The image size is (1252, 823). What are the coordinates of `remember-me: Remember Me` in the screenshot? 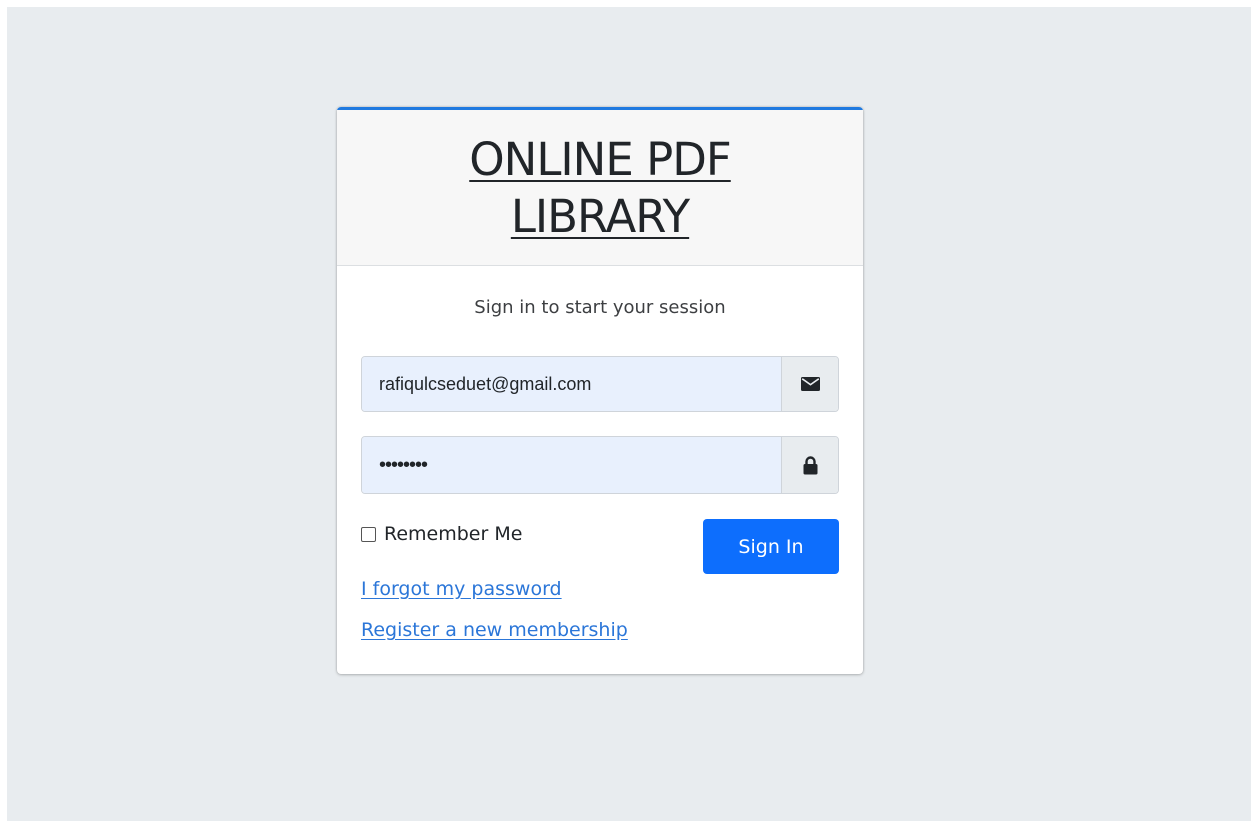 It's located at (441, 534).